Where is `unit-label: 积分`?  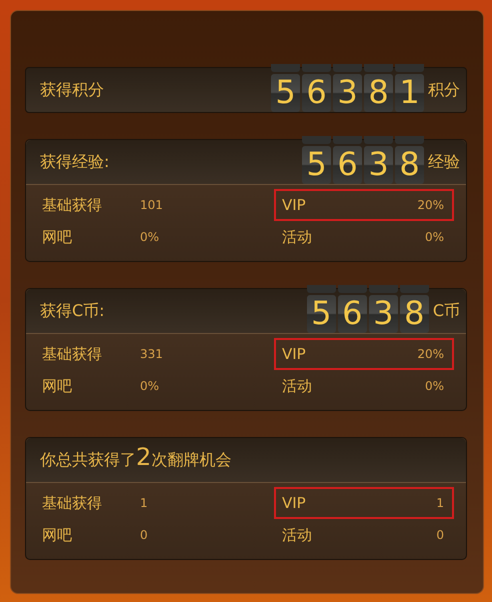 unit-label: 积分 is located at coordinates (444, 90).